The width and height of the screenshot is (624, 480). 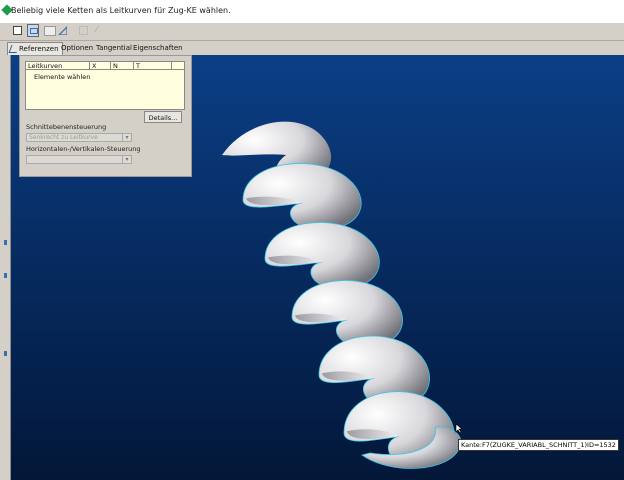 I want to click on col-extra, so click(x=178, y=66).